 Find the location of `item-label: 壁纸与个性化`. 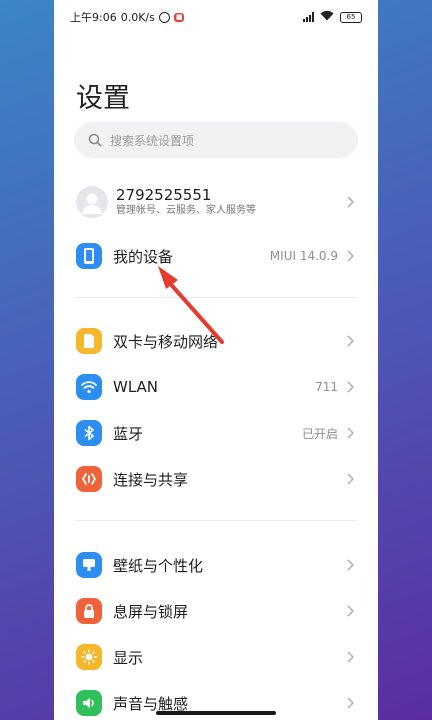

item-label: 壁纸与个性化 is located at coordinates (158, 565).